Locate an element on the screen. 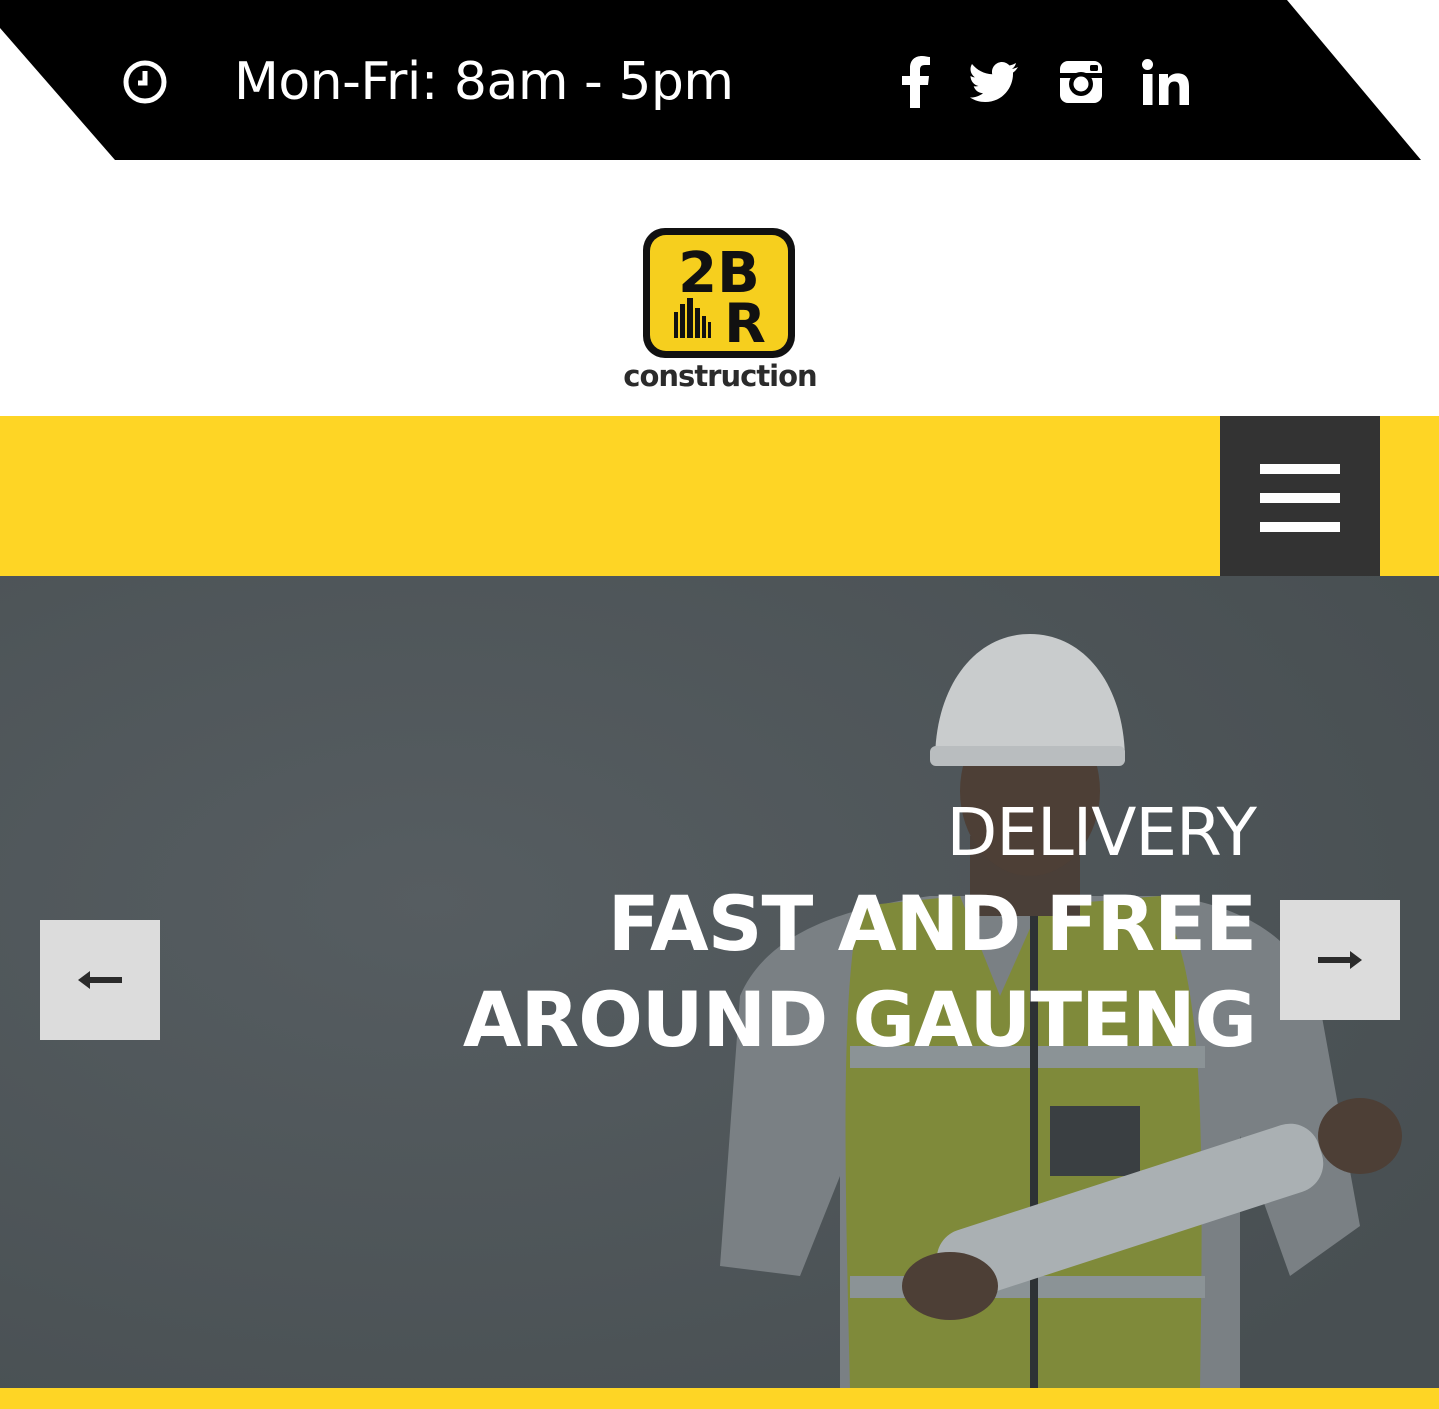  facebook-link is located at coordinates (915, 82).